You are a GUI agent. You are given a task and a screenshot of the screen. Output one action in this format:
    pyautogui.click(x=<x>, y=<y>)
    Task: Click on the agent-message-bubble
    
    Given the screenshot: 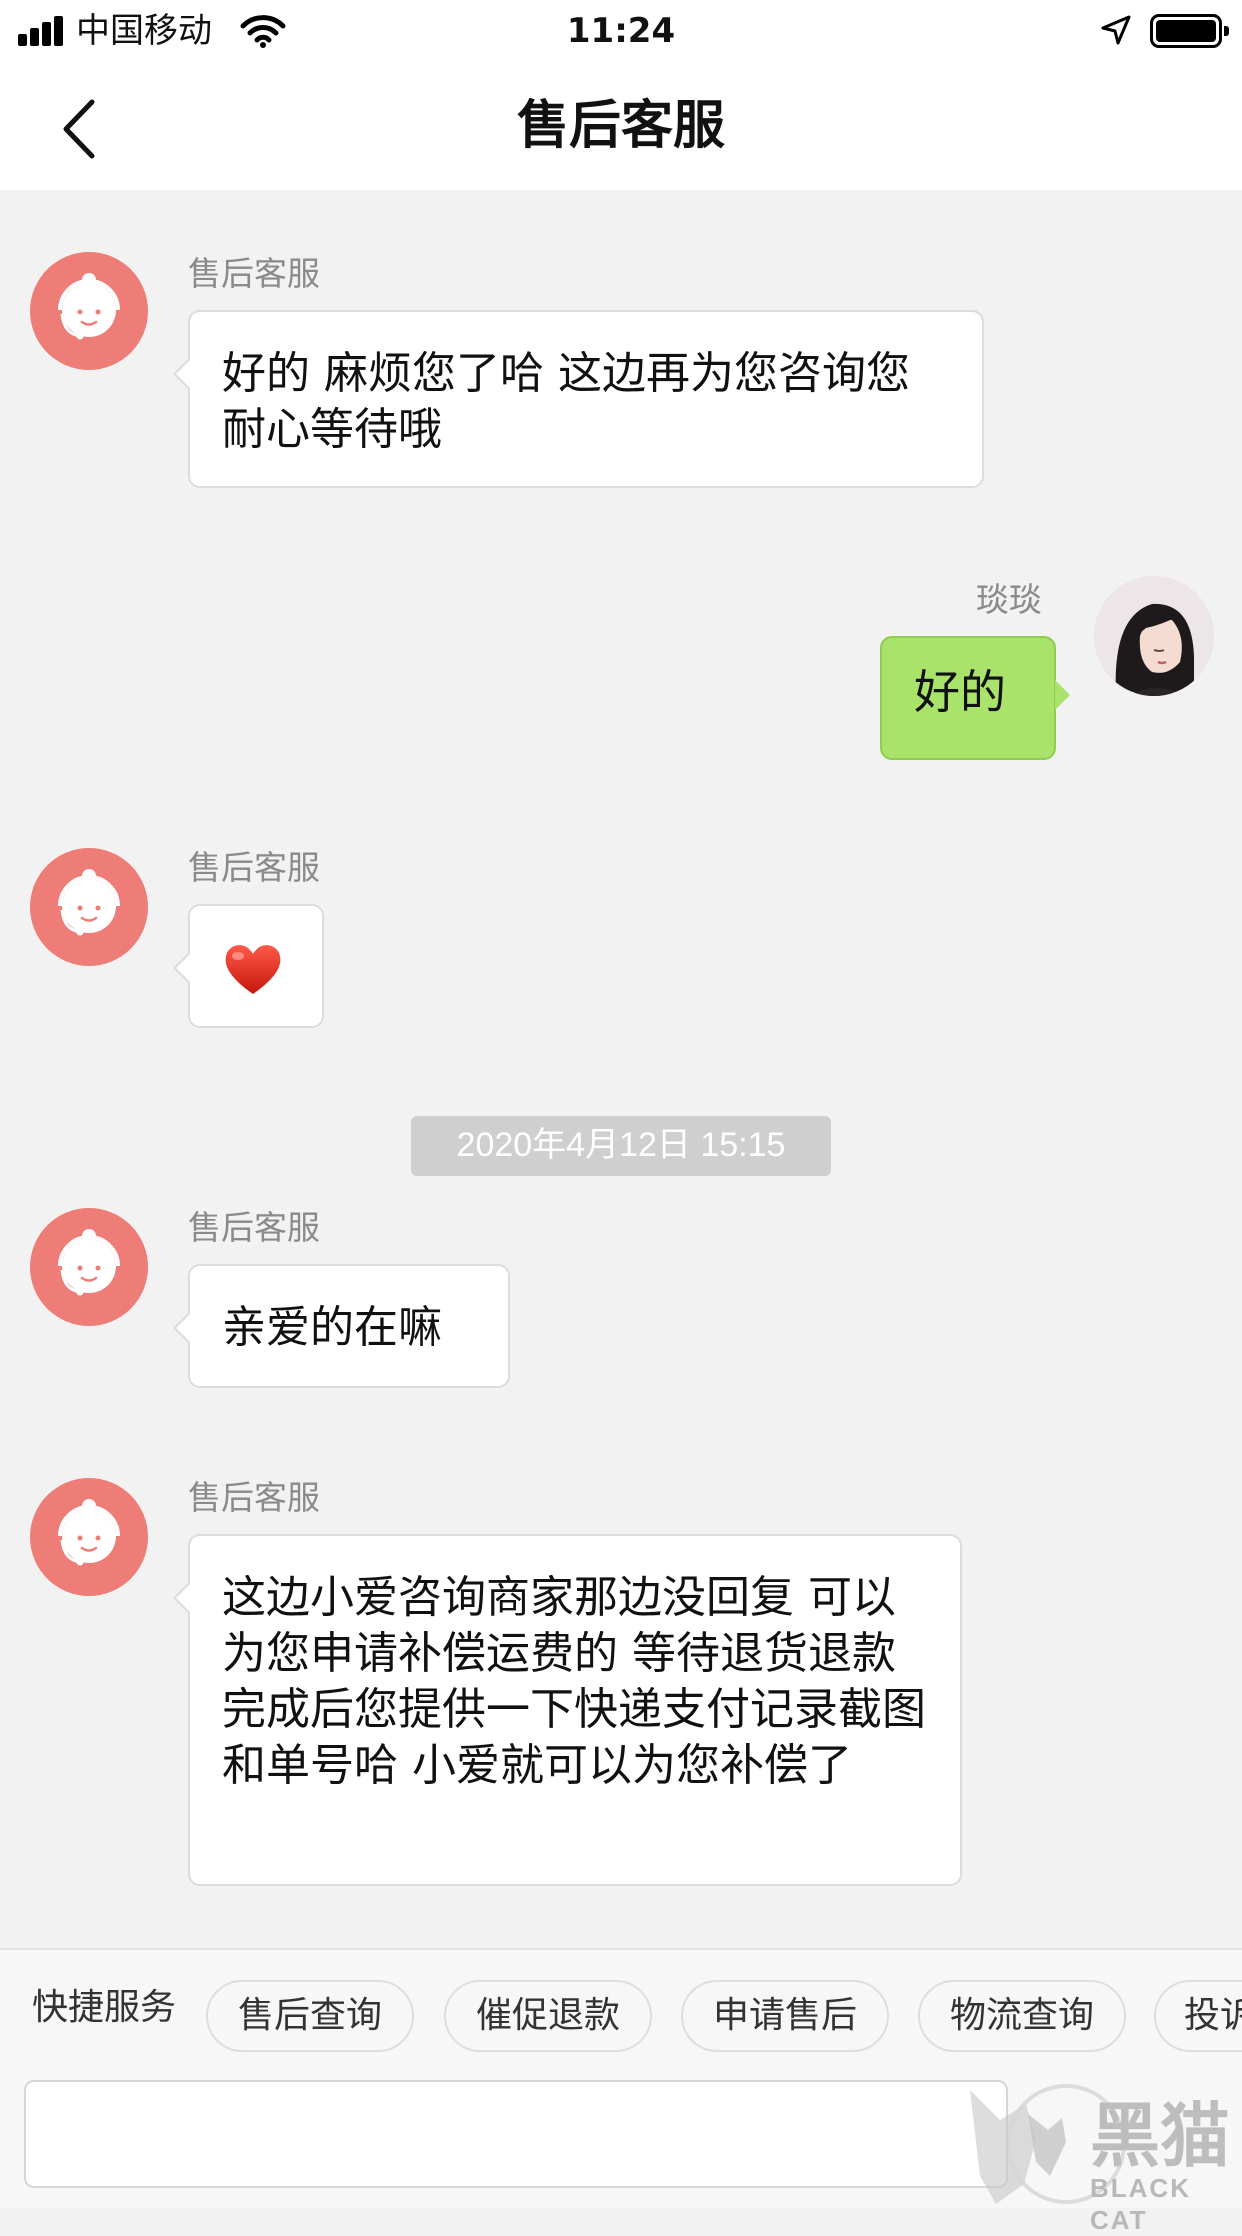 What is the action you would take?
    pyautogui.click(x=248, y=966)
    